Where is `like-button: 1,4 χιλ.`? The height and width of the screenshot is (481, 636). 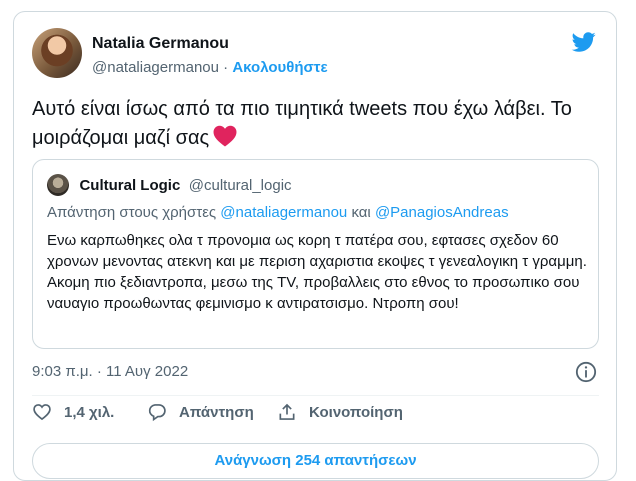
like-button: 1,4 χιλ. is located at coordinates (73, 412).